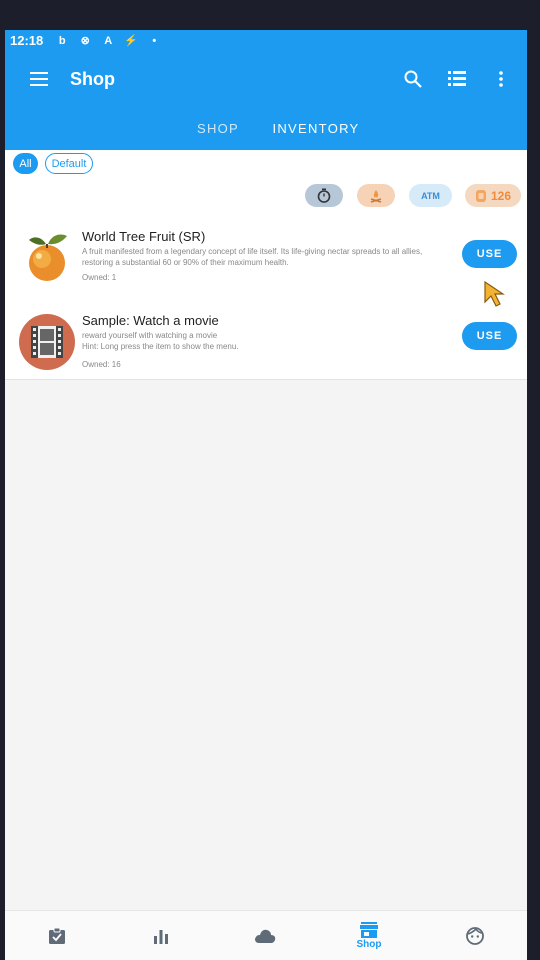 This screenshot has height=960, width=540. I want to click on bottom-navigation: Shop, so click(266, 935).